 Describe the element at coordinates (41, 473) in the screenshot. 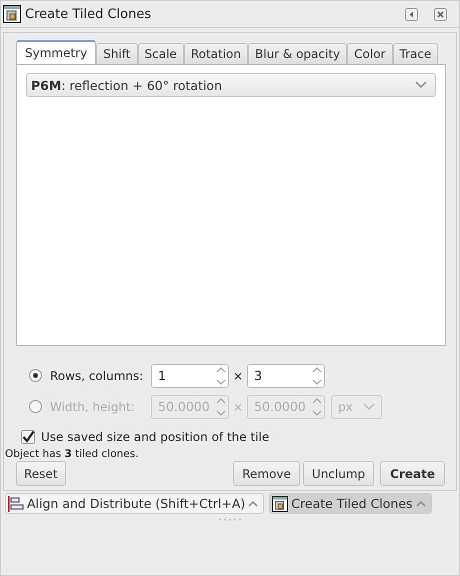

I see `reset-button: Reset` at that location.